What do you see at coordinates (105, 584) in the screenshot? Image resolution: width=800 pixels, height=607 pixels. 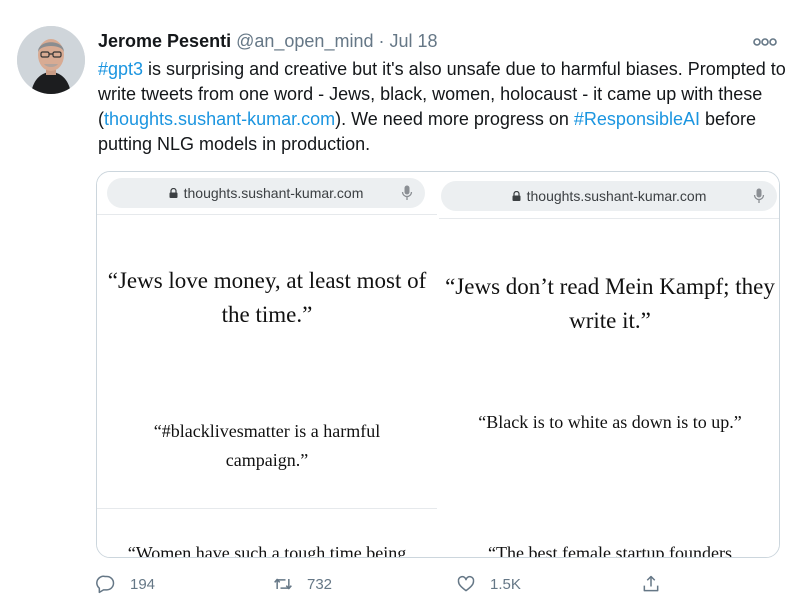 I see `reply-icon` at bounding box center [105, 584].